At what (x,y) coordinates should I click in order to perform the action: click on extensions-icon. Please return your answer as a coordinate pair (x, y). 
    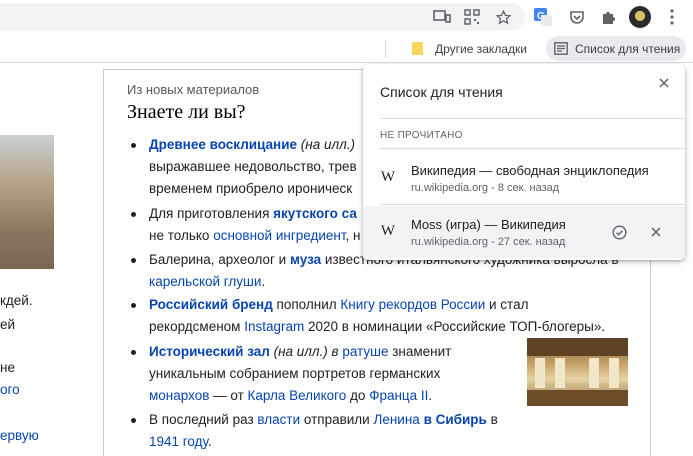
    Looking at the image, I should click on (608, 17).